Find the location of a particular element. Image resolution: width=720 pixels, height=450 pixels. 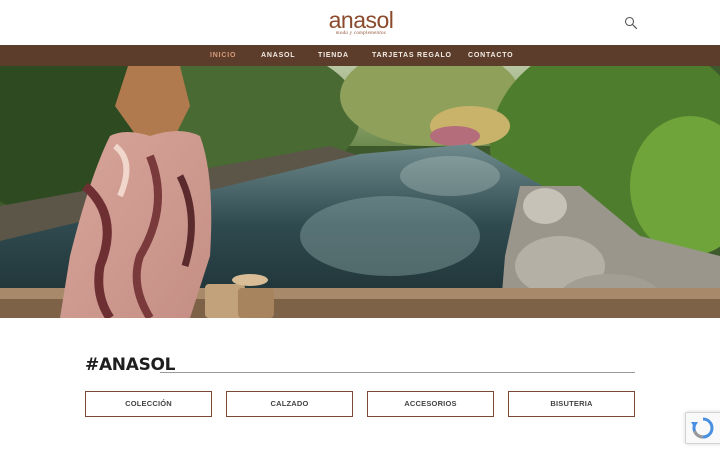

recaptcha-icon is located at coordinates (703, 432).